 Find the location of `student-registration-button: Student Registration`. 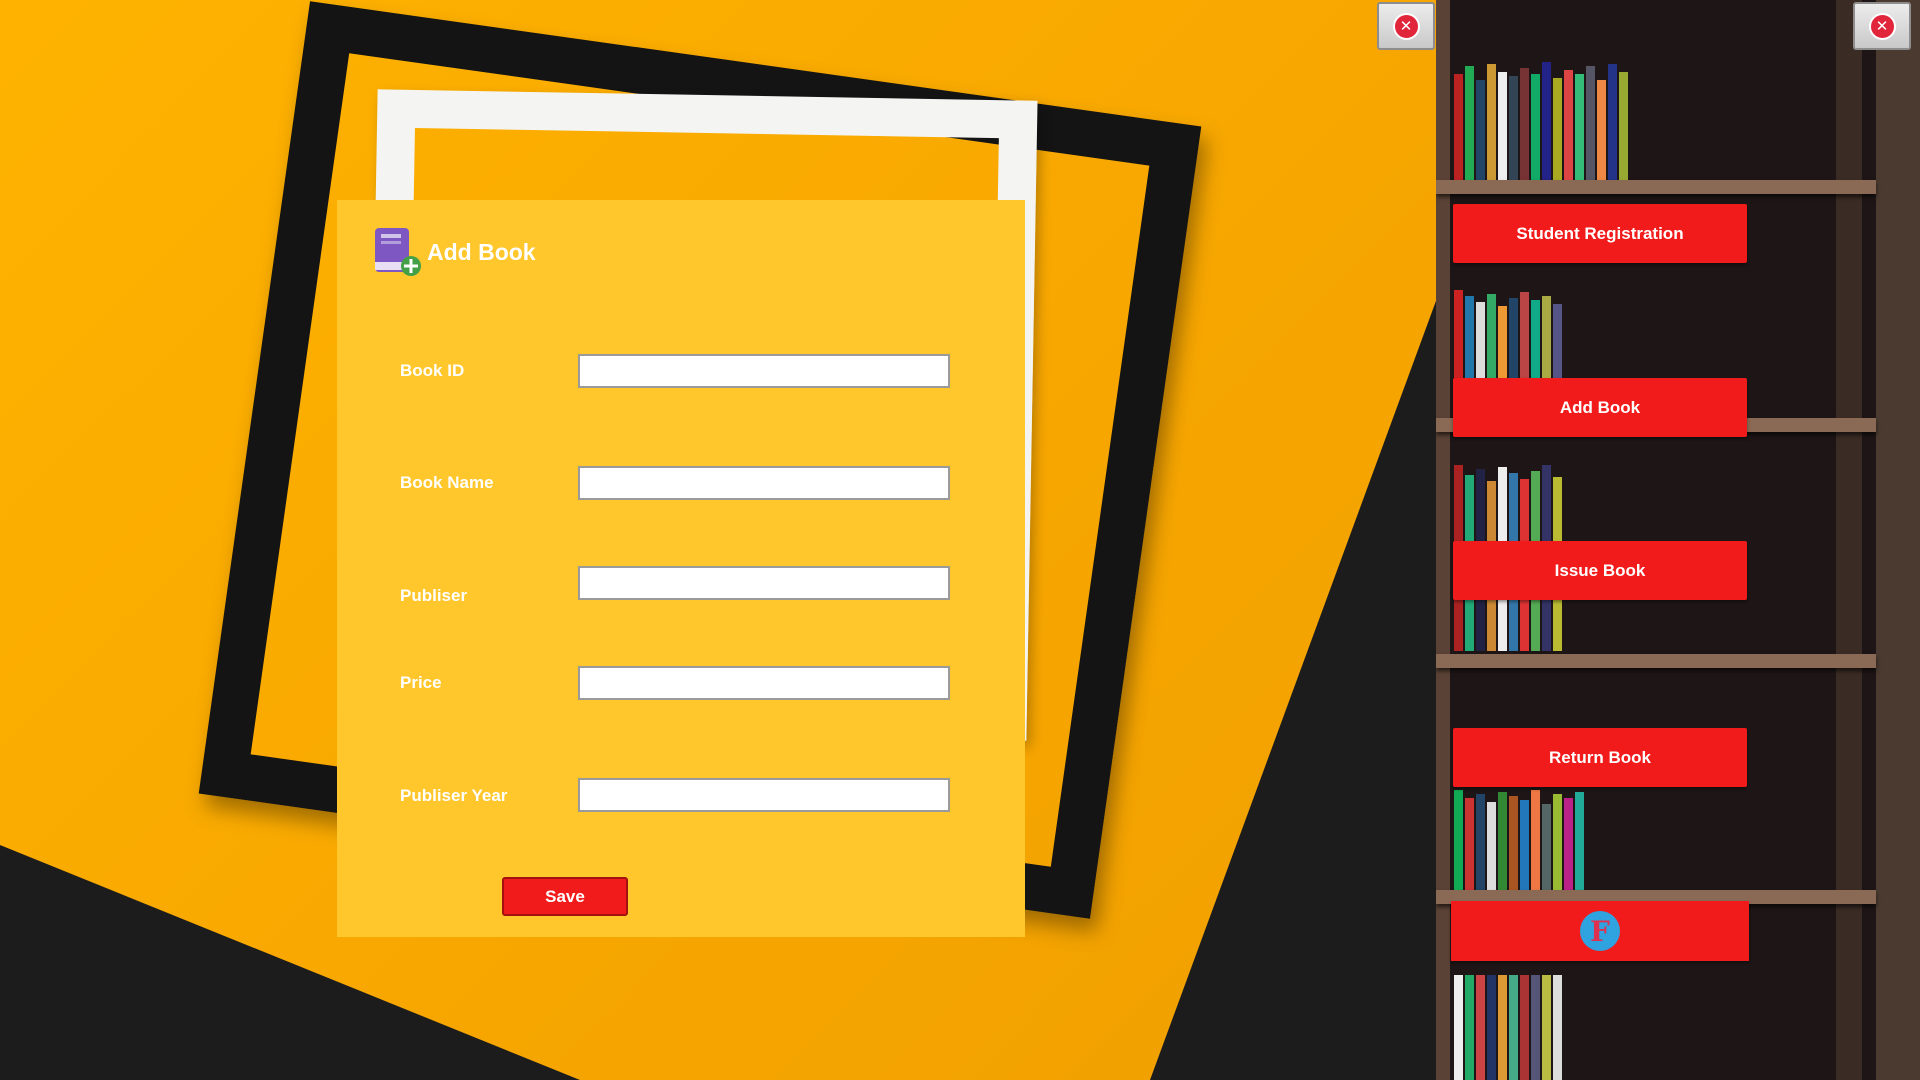

student-registration-button: Student Registration is located at coordinates (1600, 233).